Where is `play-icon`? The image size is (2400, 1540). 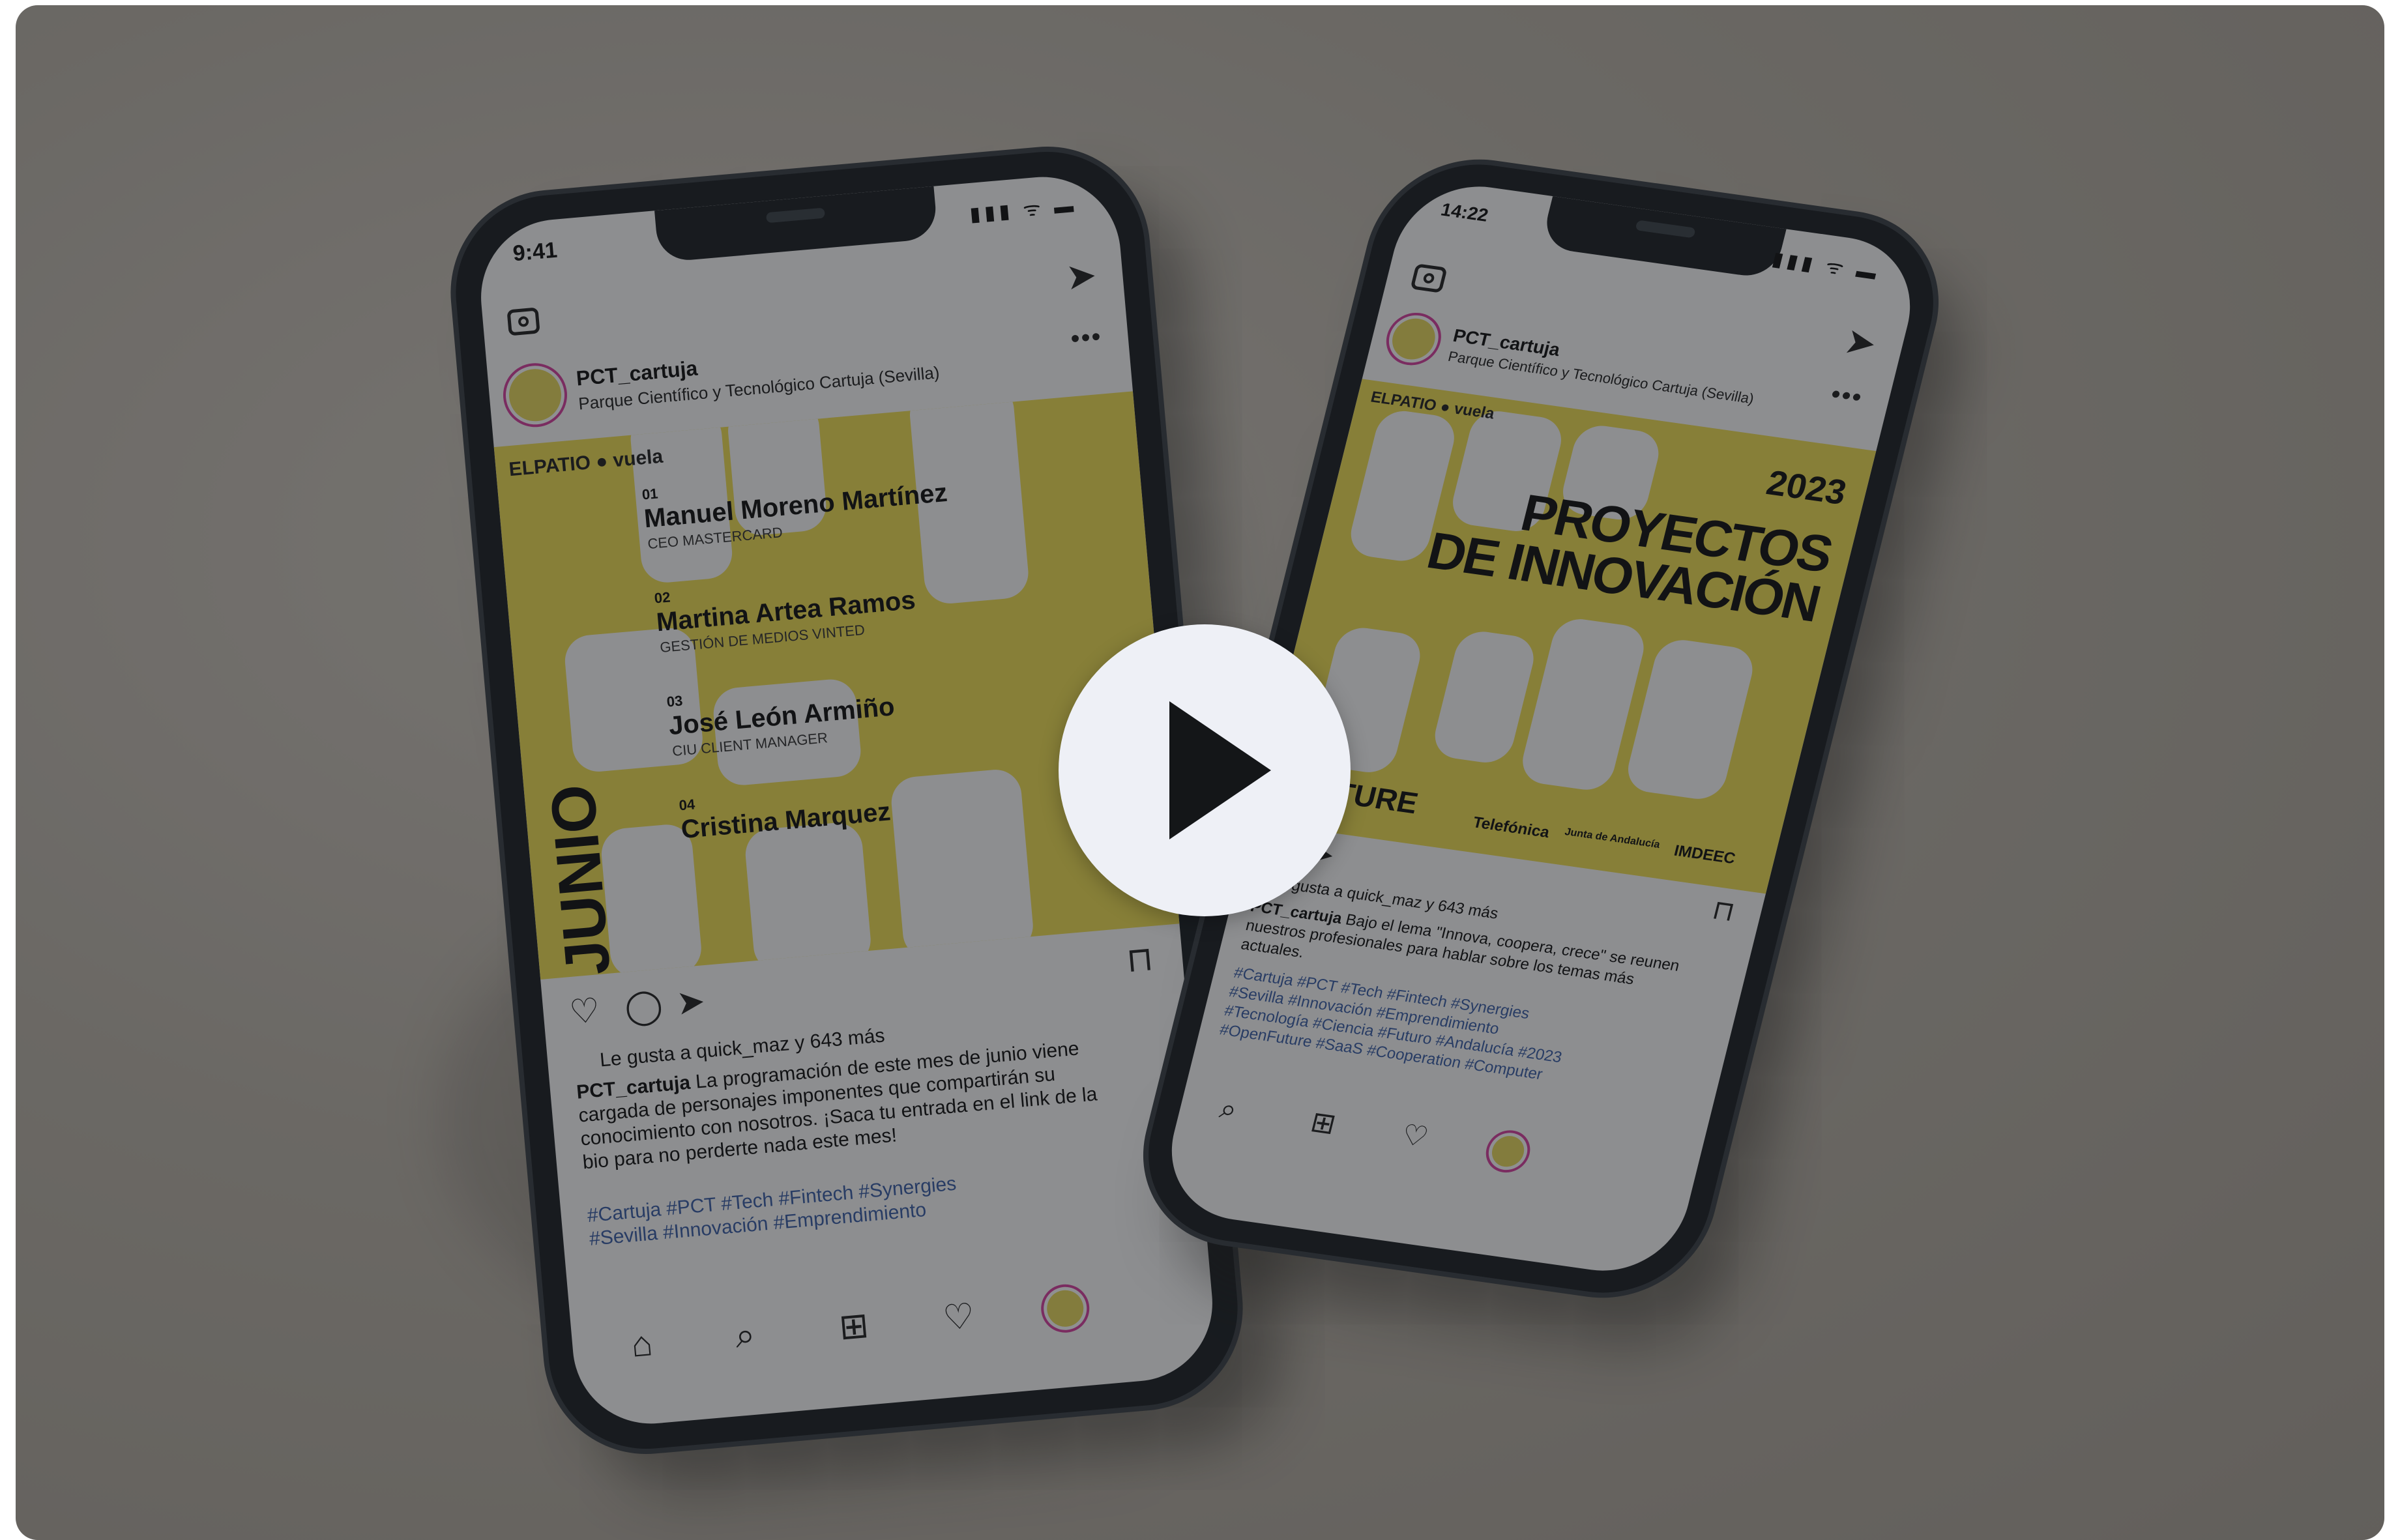 play-icon is located at coordinates (1220, 770).